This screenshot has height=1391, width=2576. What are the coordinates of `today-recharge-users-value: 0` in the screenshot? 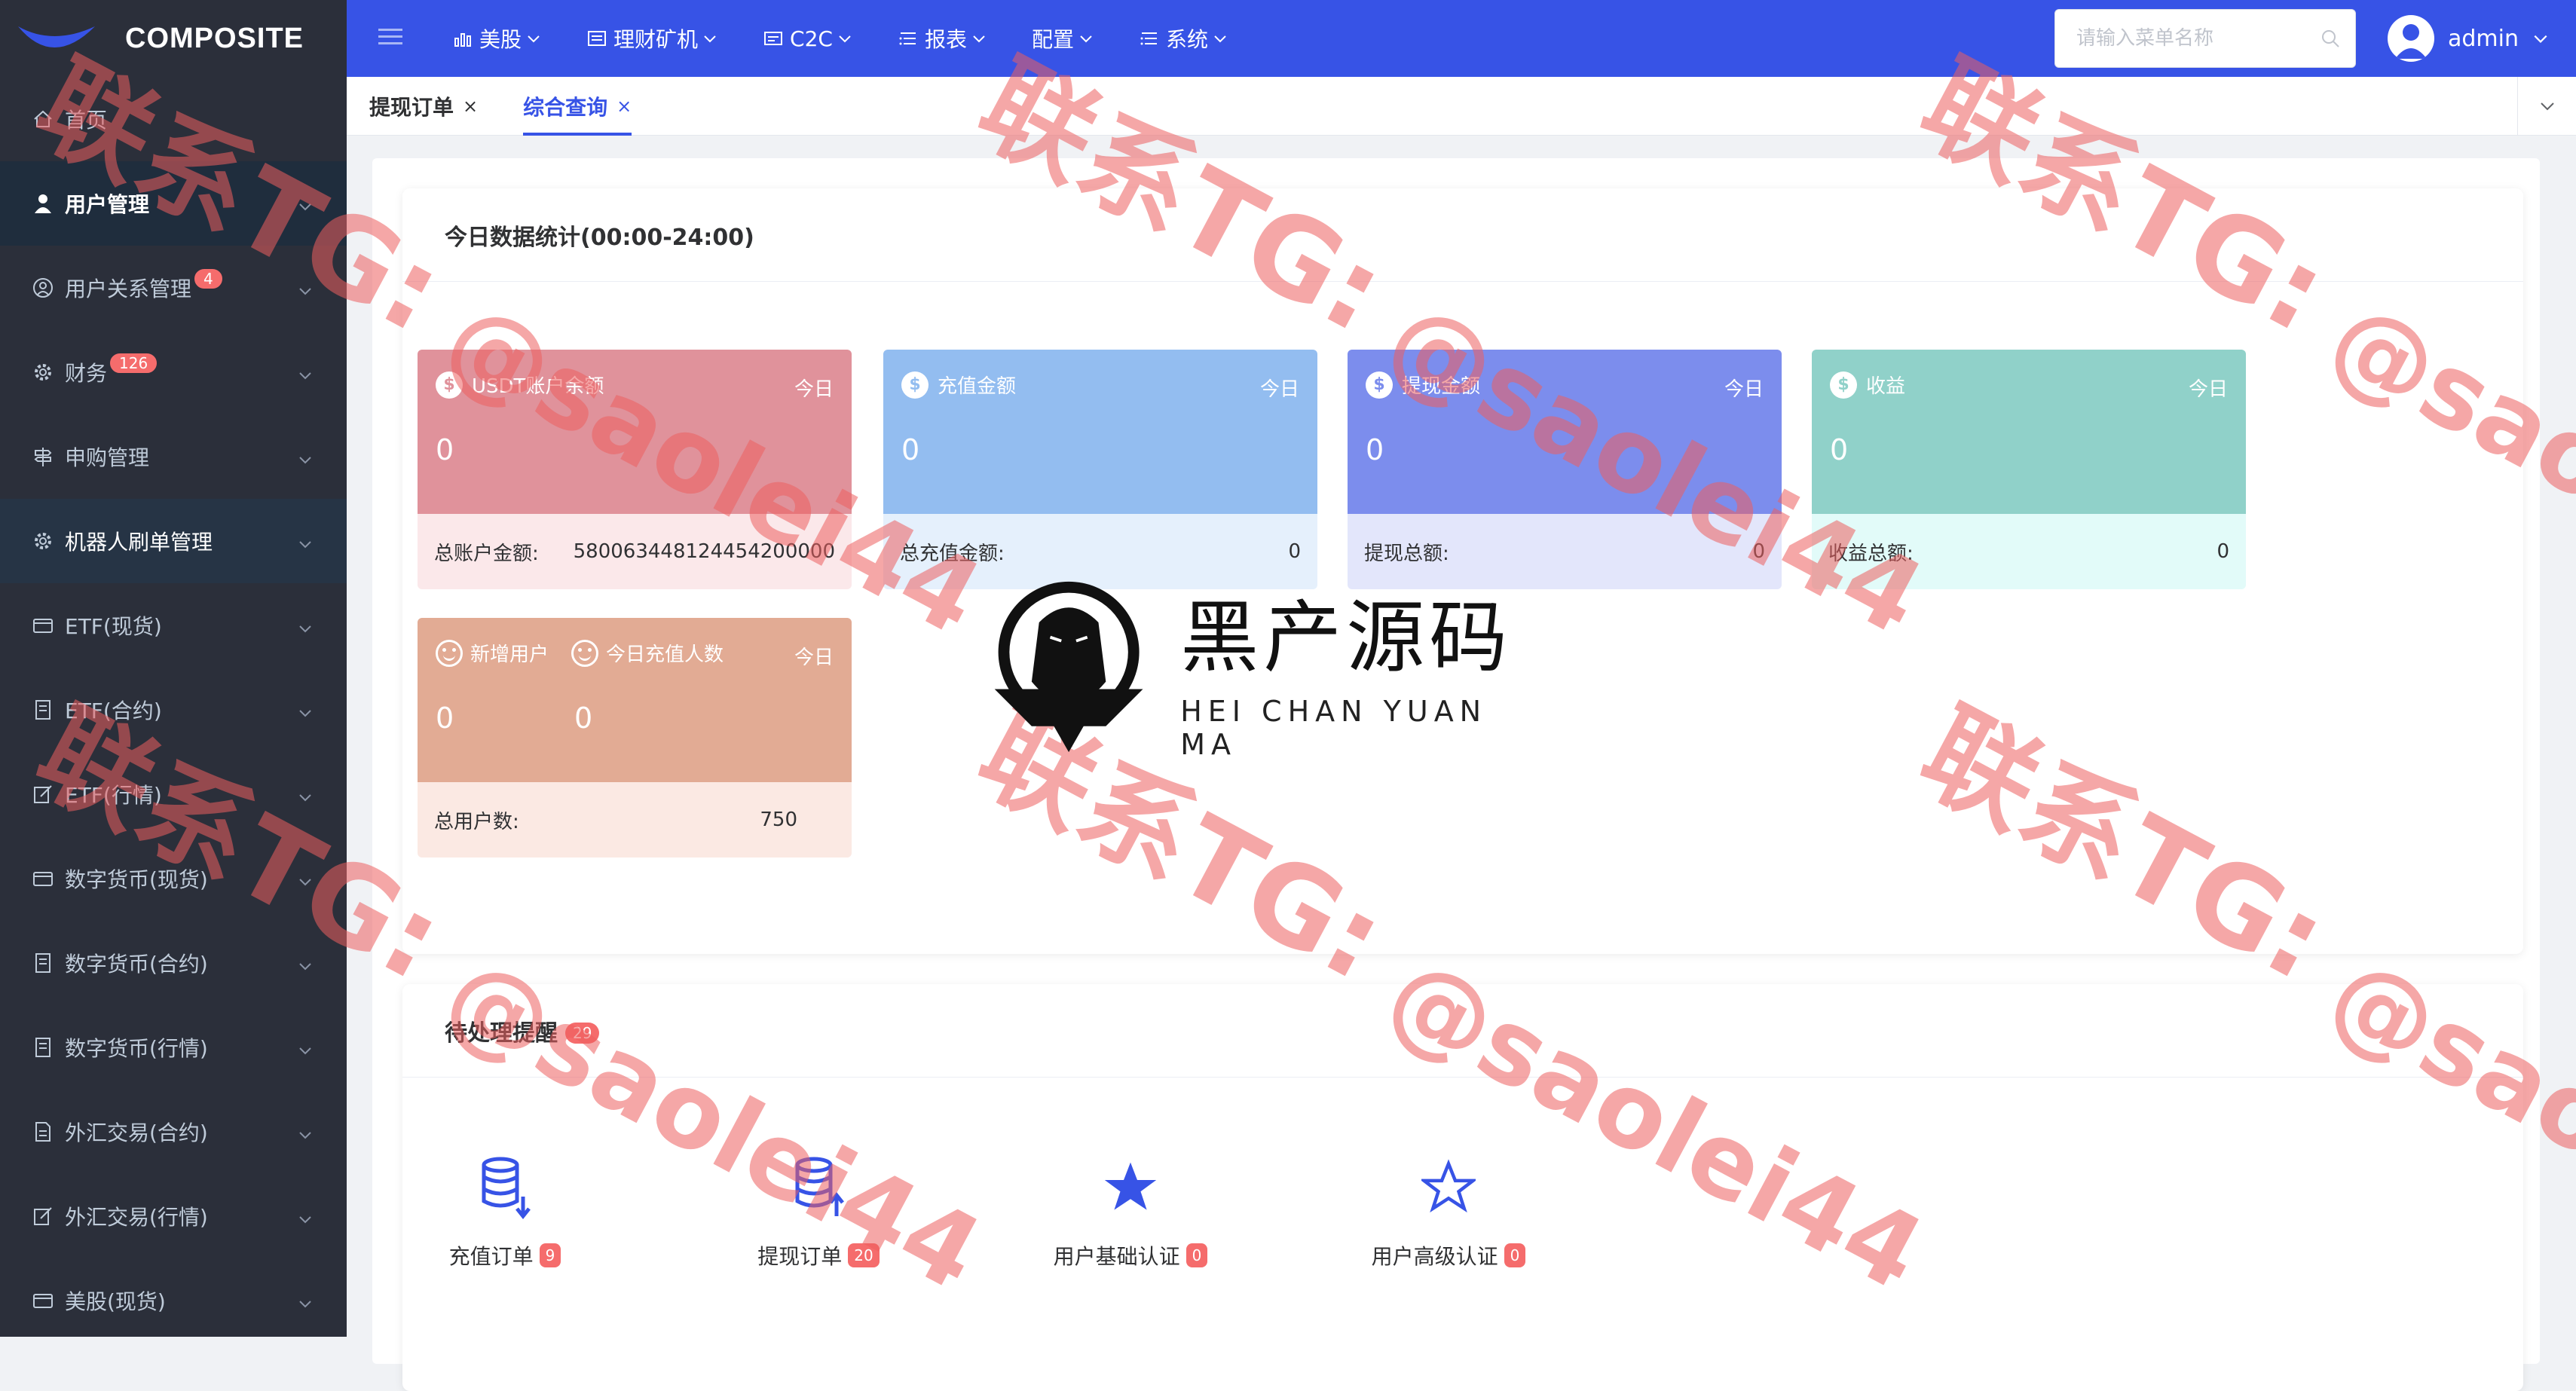 It's located at (583, 718).